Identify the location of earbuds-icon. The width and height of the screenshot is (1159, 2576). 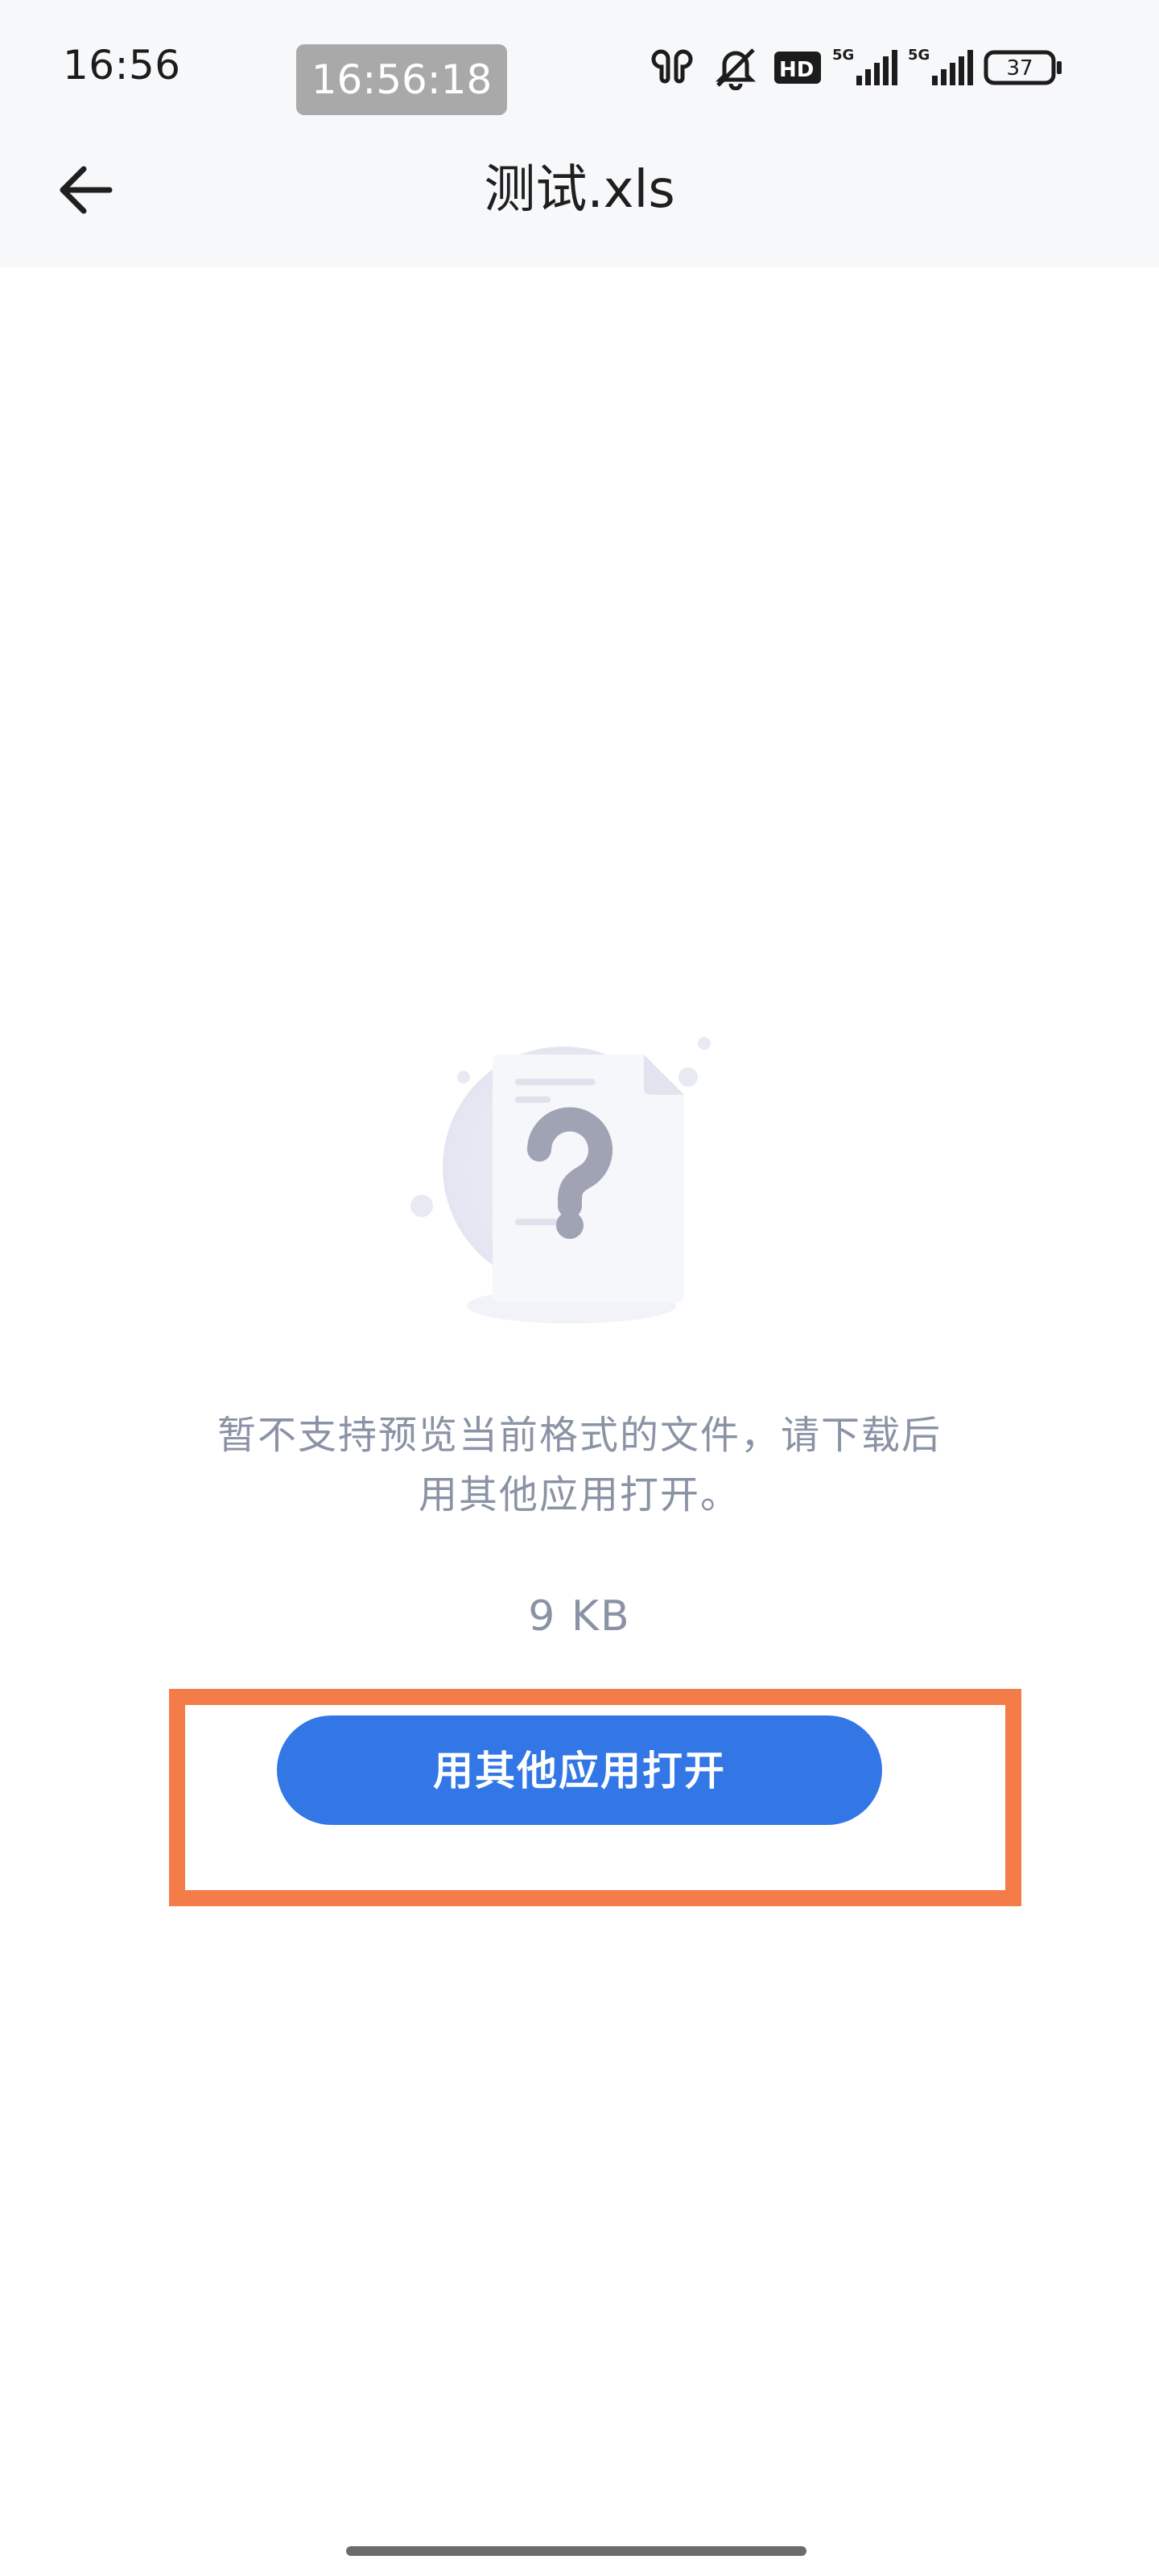
(672, 66).